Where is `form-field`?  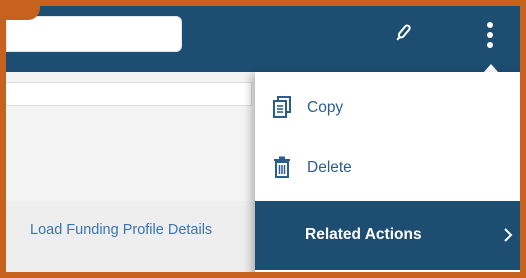
form-field is located at coordinates (129, 94).